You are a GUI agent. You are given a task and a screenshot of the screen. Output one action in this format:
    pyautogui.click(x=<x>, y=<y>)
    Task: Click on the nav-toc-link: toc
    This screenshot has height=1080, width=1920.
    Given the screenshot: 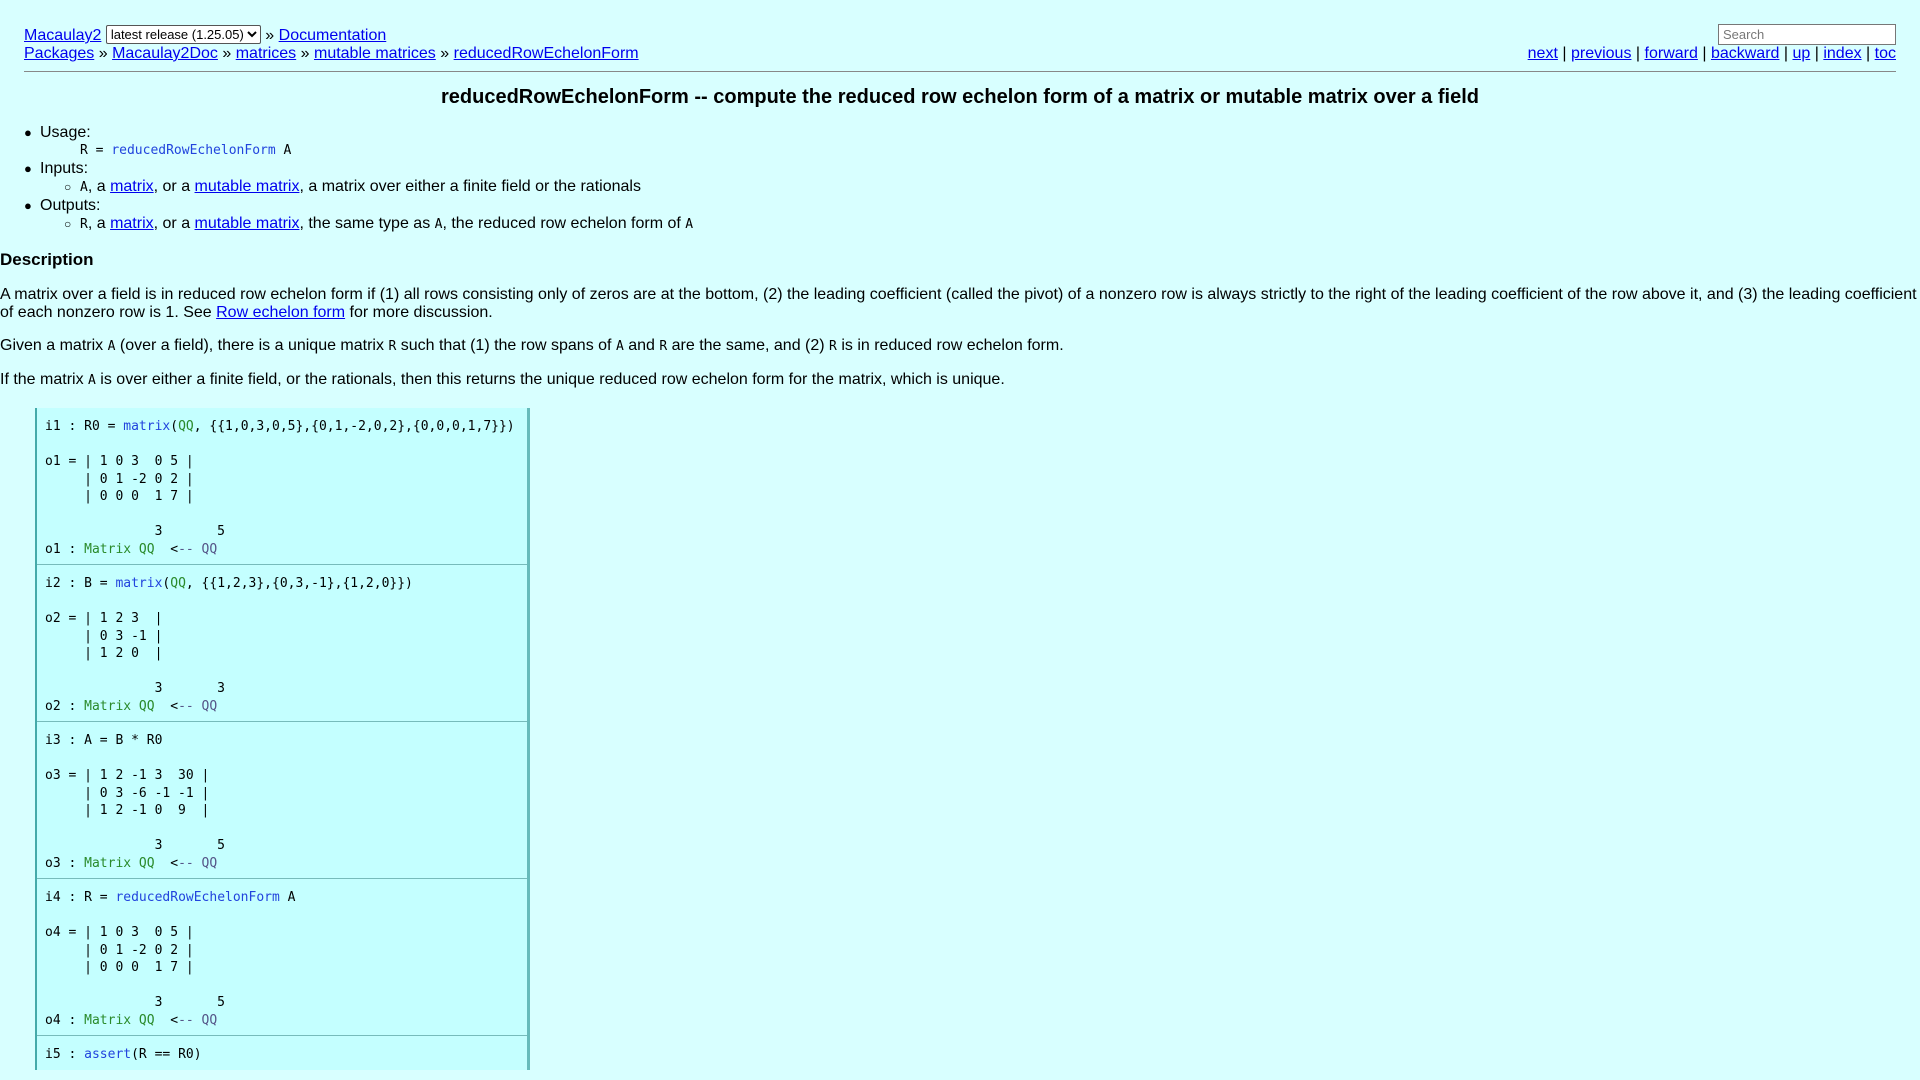 What is the action you would take?
    pyautogui.click(x=1885, y=53)
    